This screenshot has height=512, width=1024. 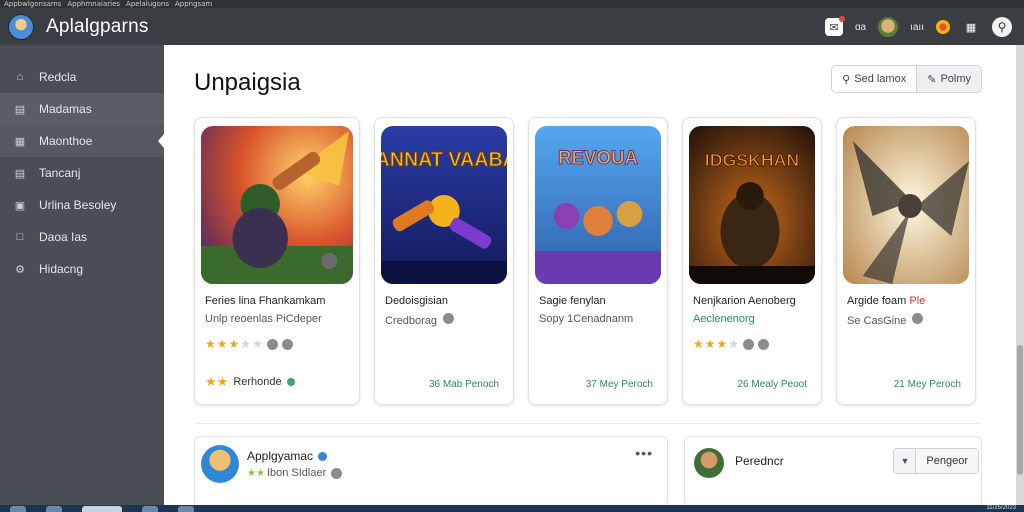 I want to click on user-label: ıaıı, so click(x=917, y=27).